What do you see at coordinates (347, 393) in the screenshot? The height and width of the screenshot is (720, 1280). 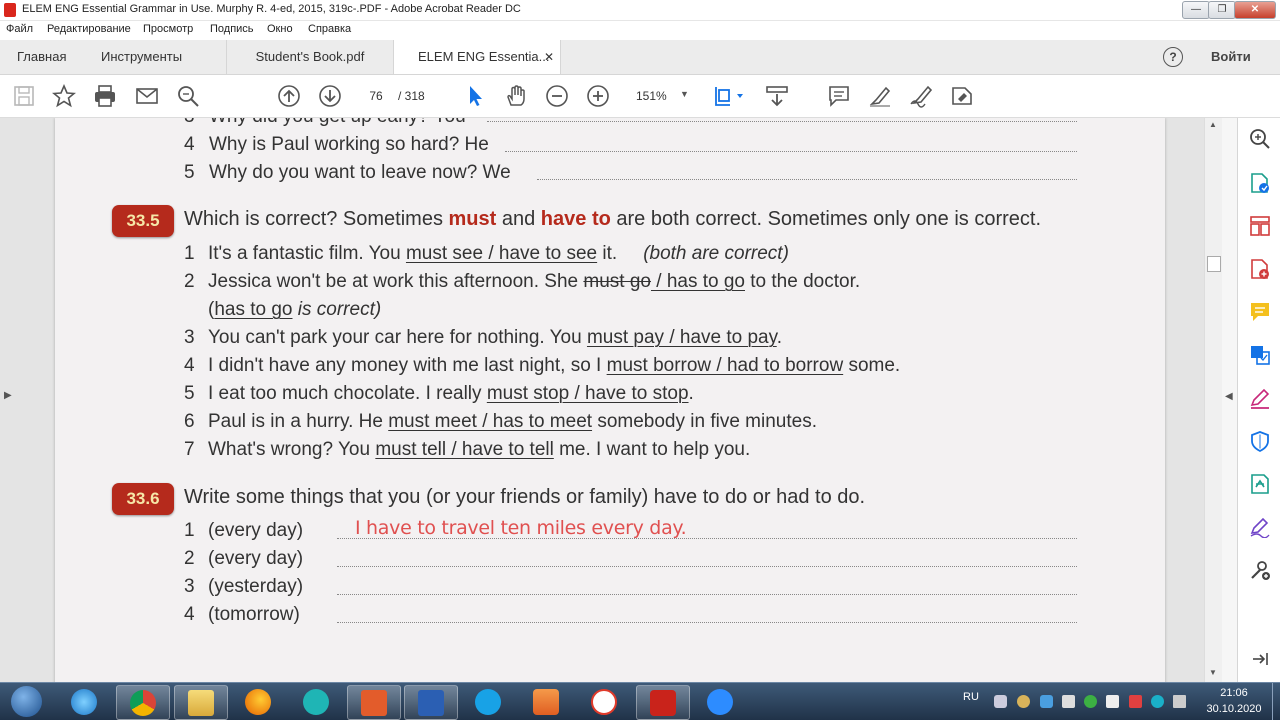 I see `item-sentence: I eat too much chocolate. I really` at bounding box center [347, 393].